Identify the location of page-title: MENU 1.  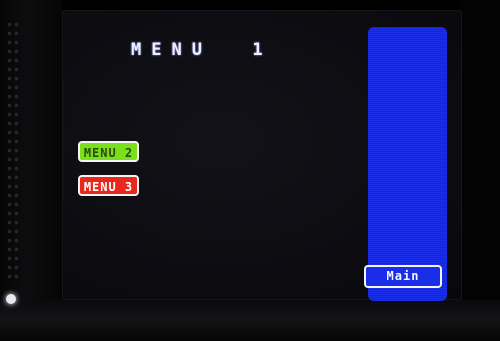
(202, 50).